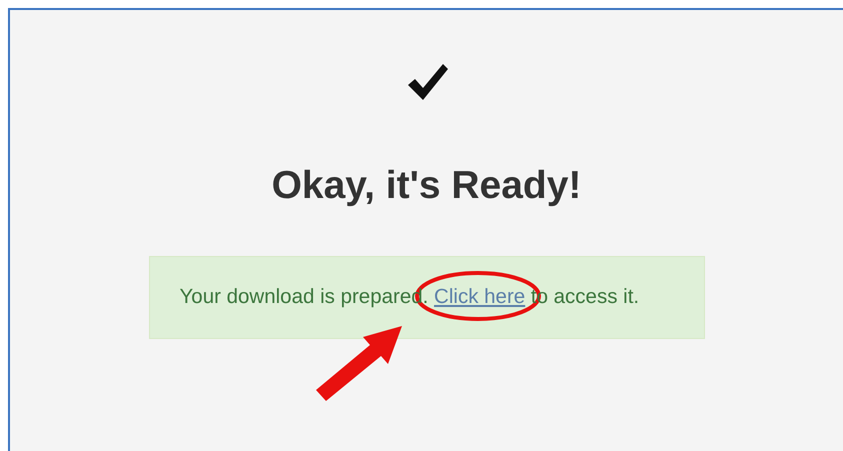 Image resolution: width=843 pixels, height=451 pixels. I want to click on download-link: Click here, so click(480, 296).